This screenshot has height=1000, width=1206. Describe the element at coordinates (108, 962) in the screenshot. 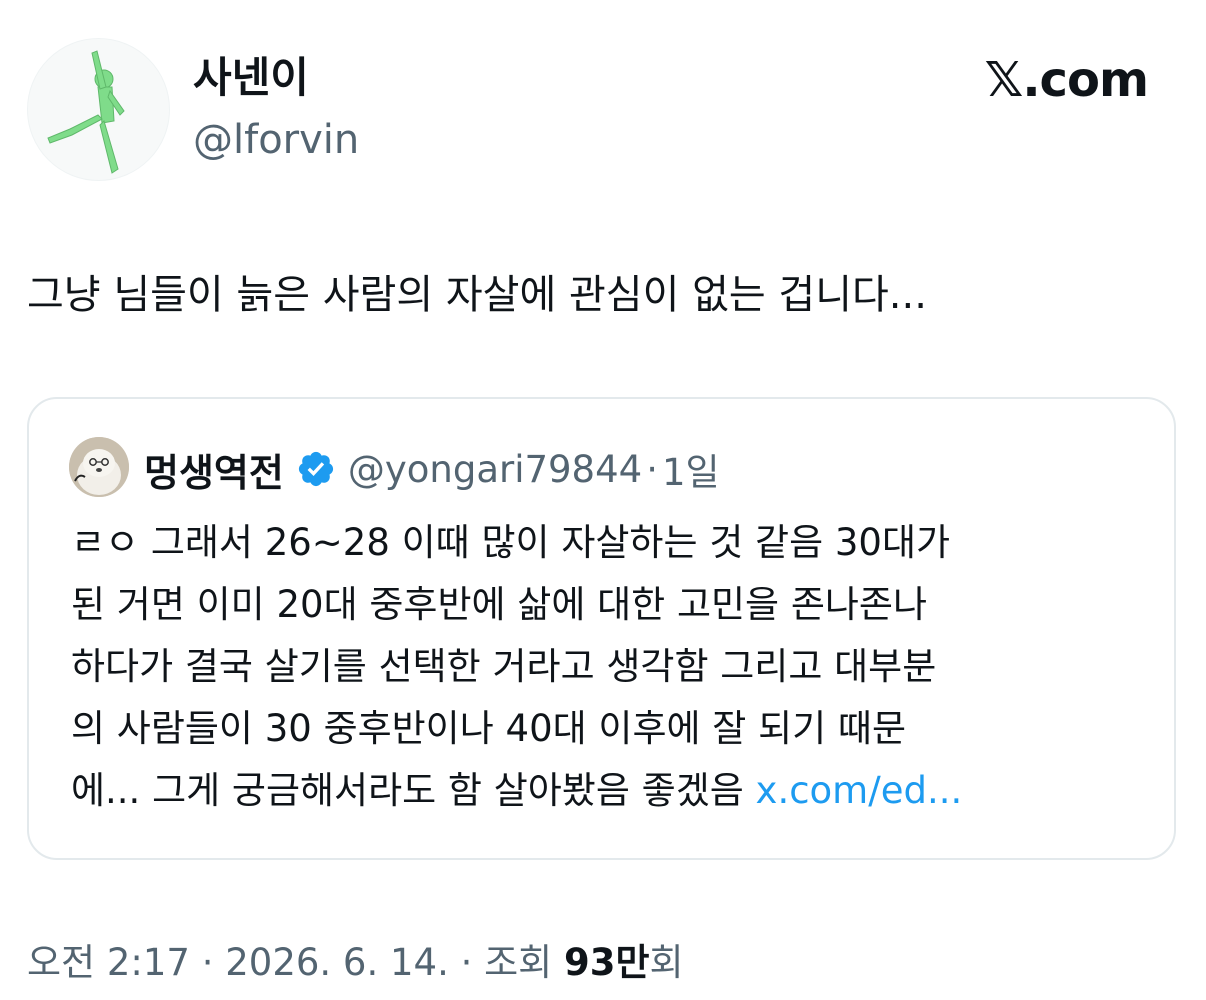

I see `tweet-time: 오전 2:17` at that location.